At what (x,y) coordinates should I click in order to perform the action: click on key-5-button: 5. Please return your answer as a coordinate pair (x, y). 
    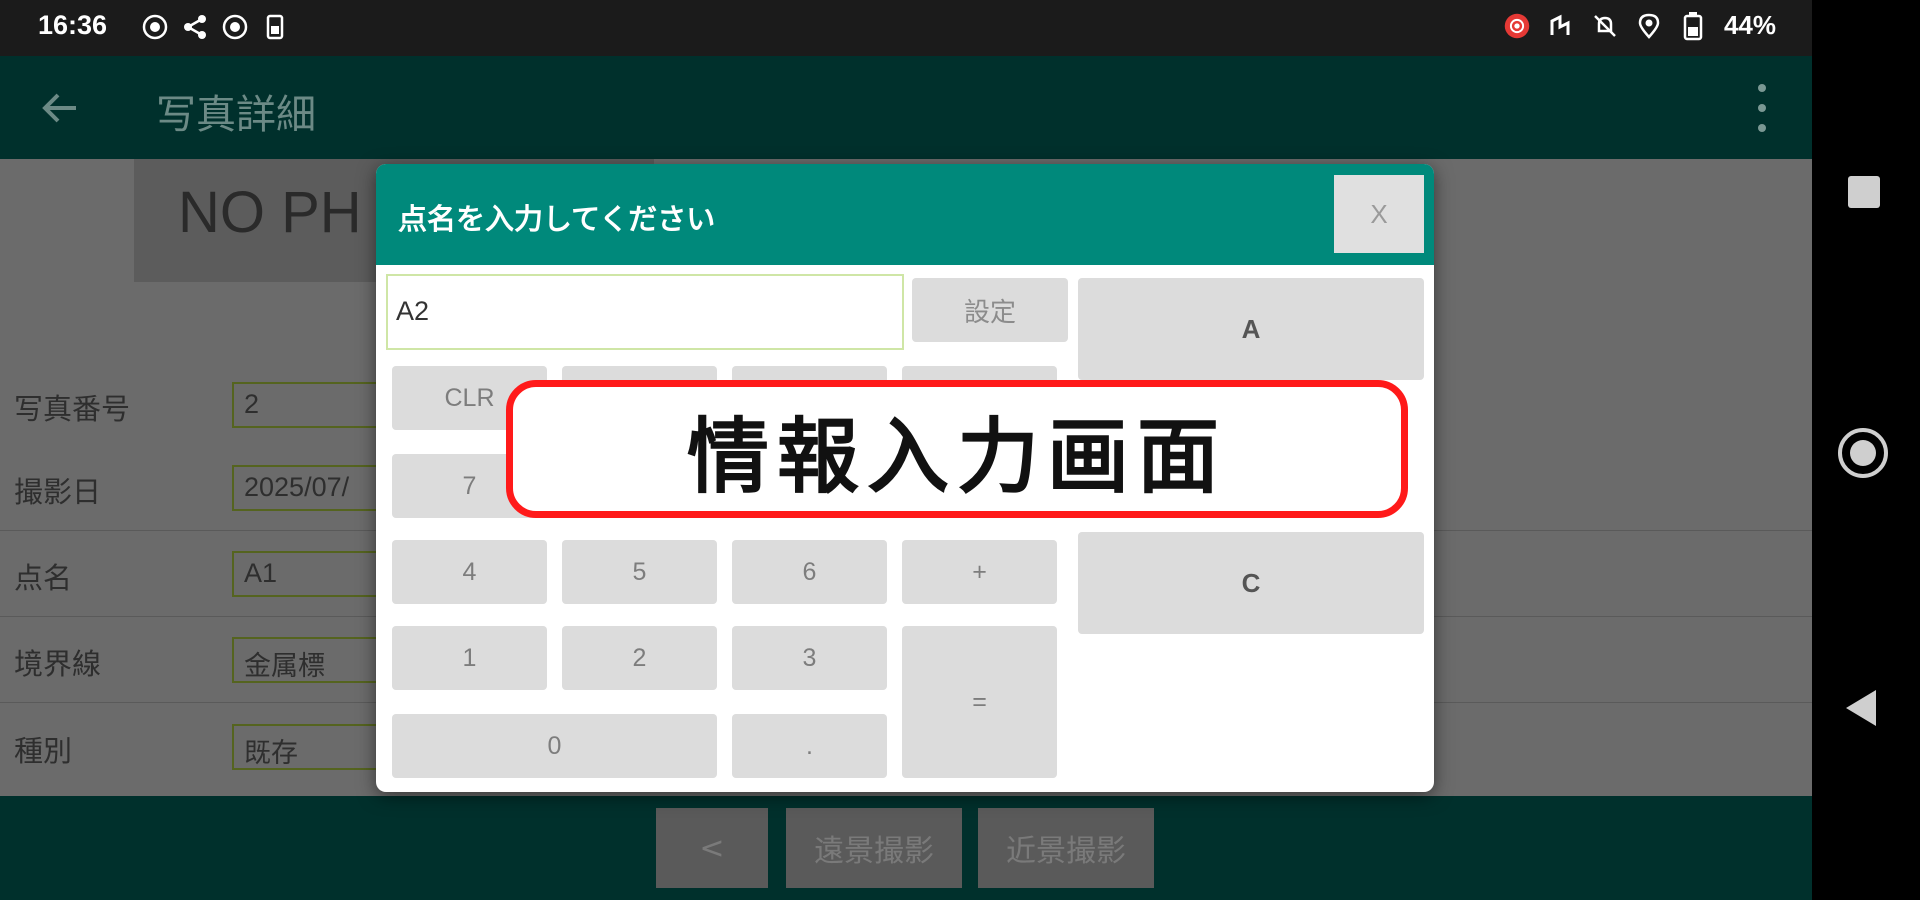
    Looking at the image, I should click on (639, 572).